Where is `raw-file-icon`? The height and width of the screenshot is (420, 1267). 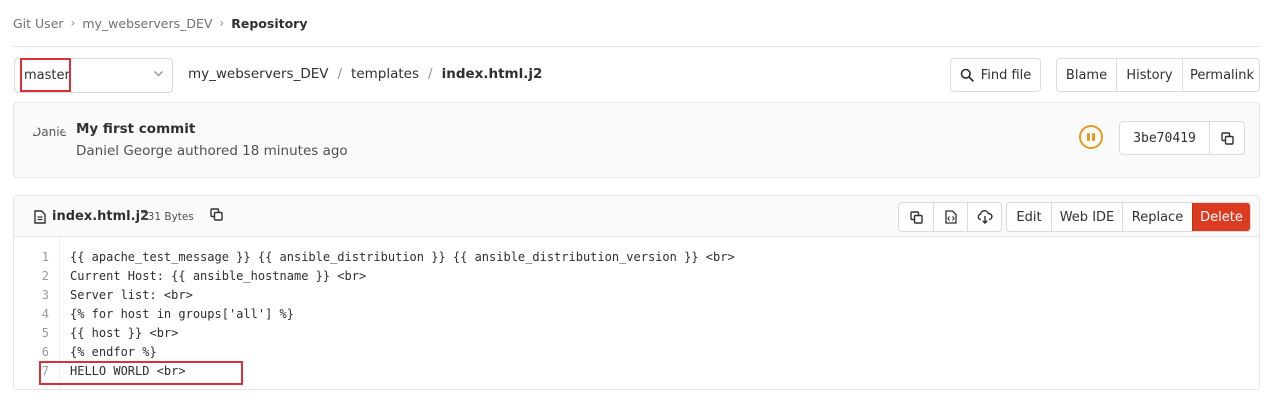 raw-file-icon is located at coordinates (950, 217).